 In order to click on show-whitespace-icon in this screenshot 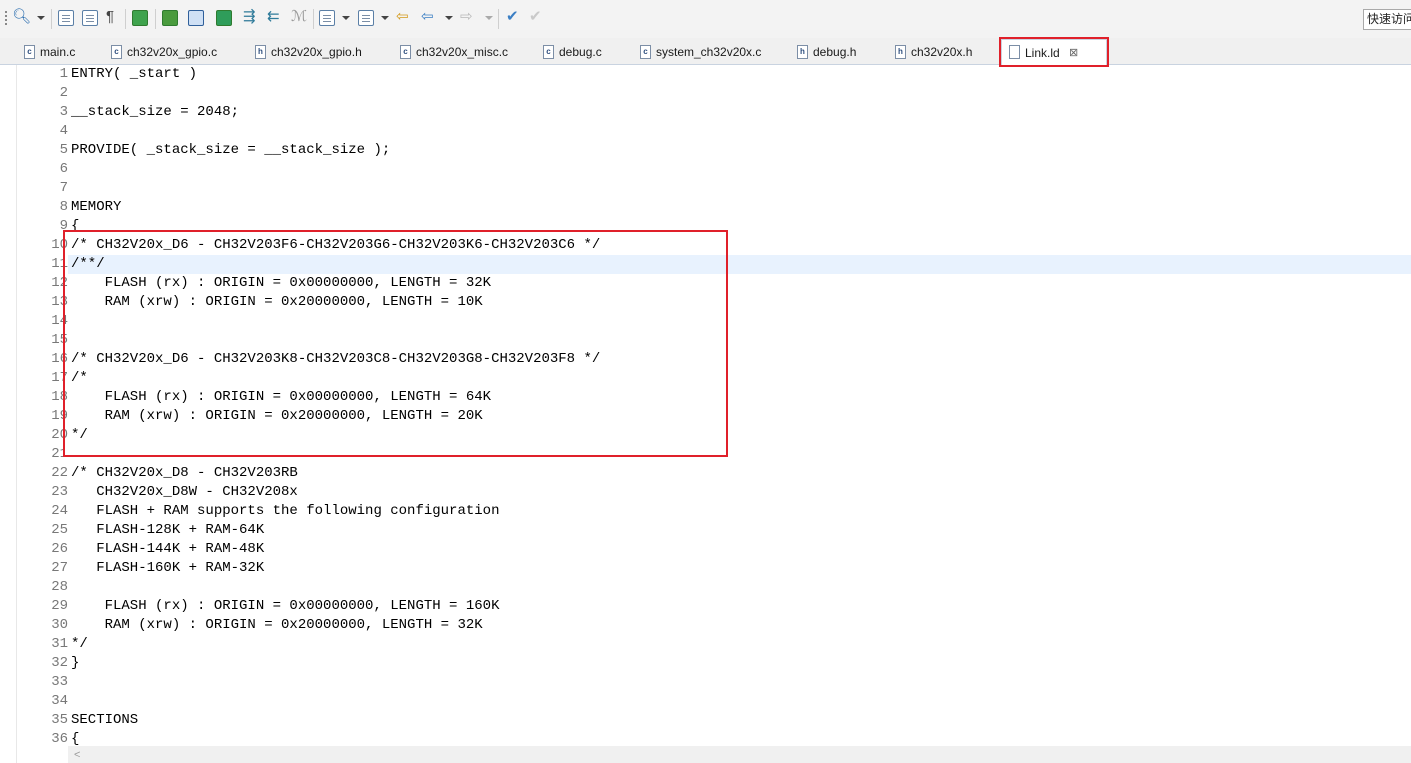, I will do `click(90, 18)`.